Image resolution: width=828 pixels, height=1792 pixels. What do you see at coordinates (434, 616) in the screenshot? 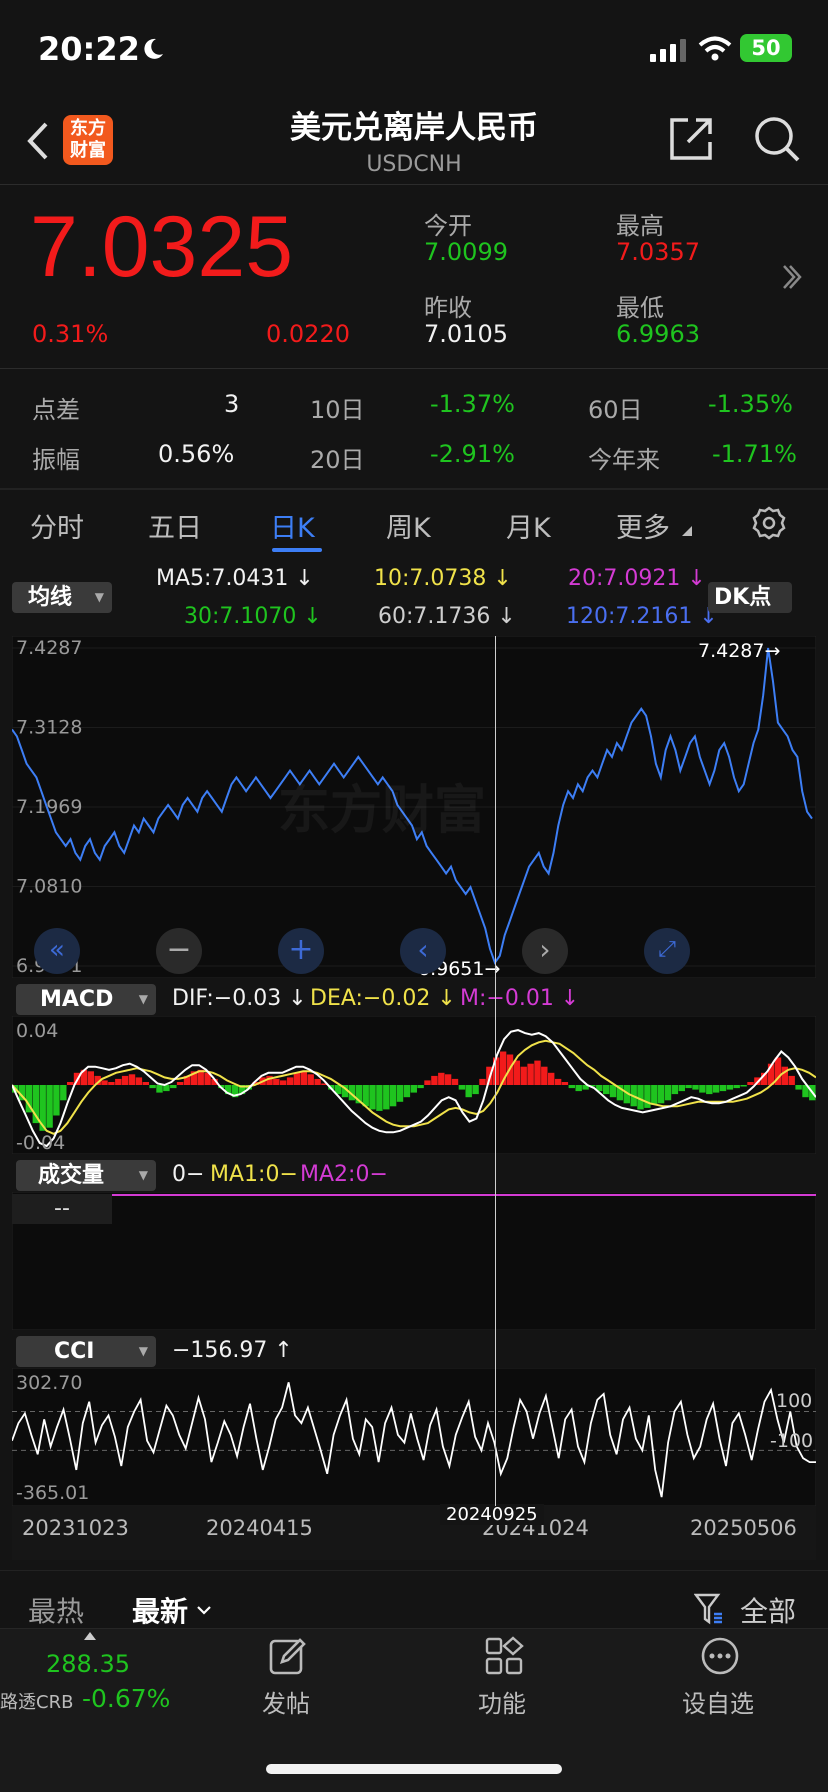
I see `ma60-text: 60:7.1736` at bounding box center [434, 616].